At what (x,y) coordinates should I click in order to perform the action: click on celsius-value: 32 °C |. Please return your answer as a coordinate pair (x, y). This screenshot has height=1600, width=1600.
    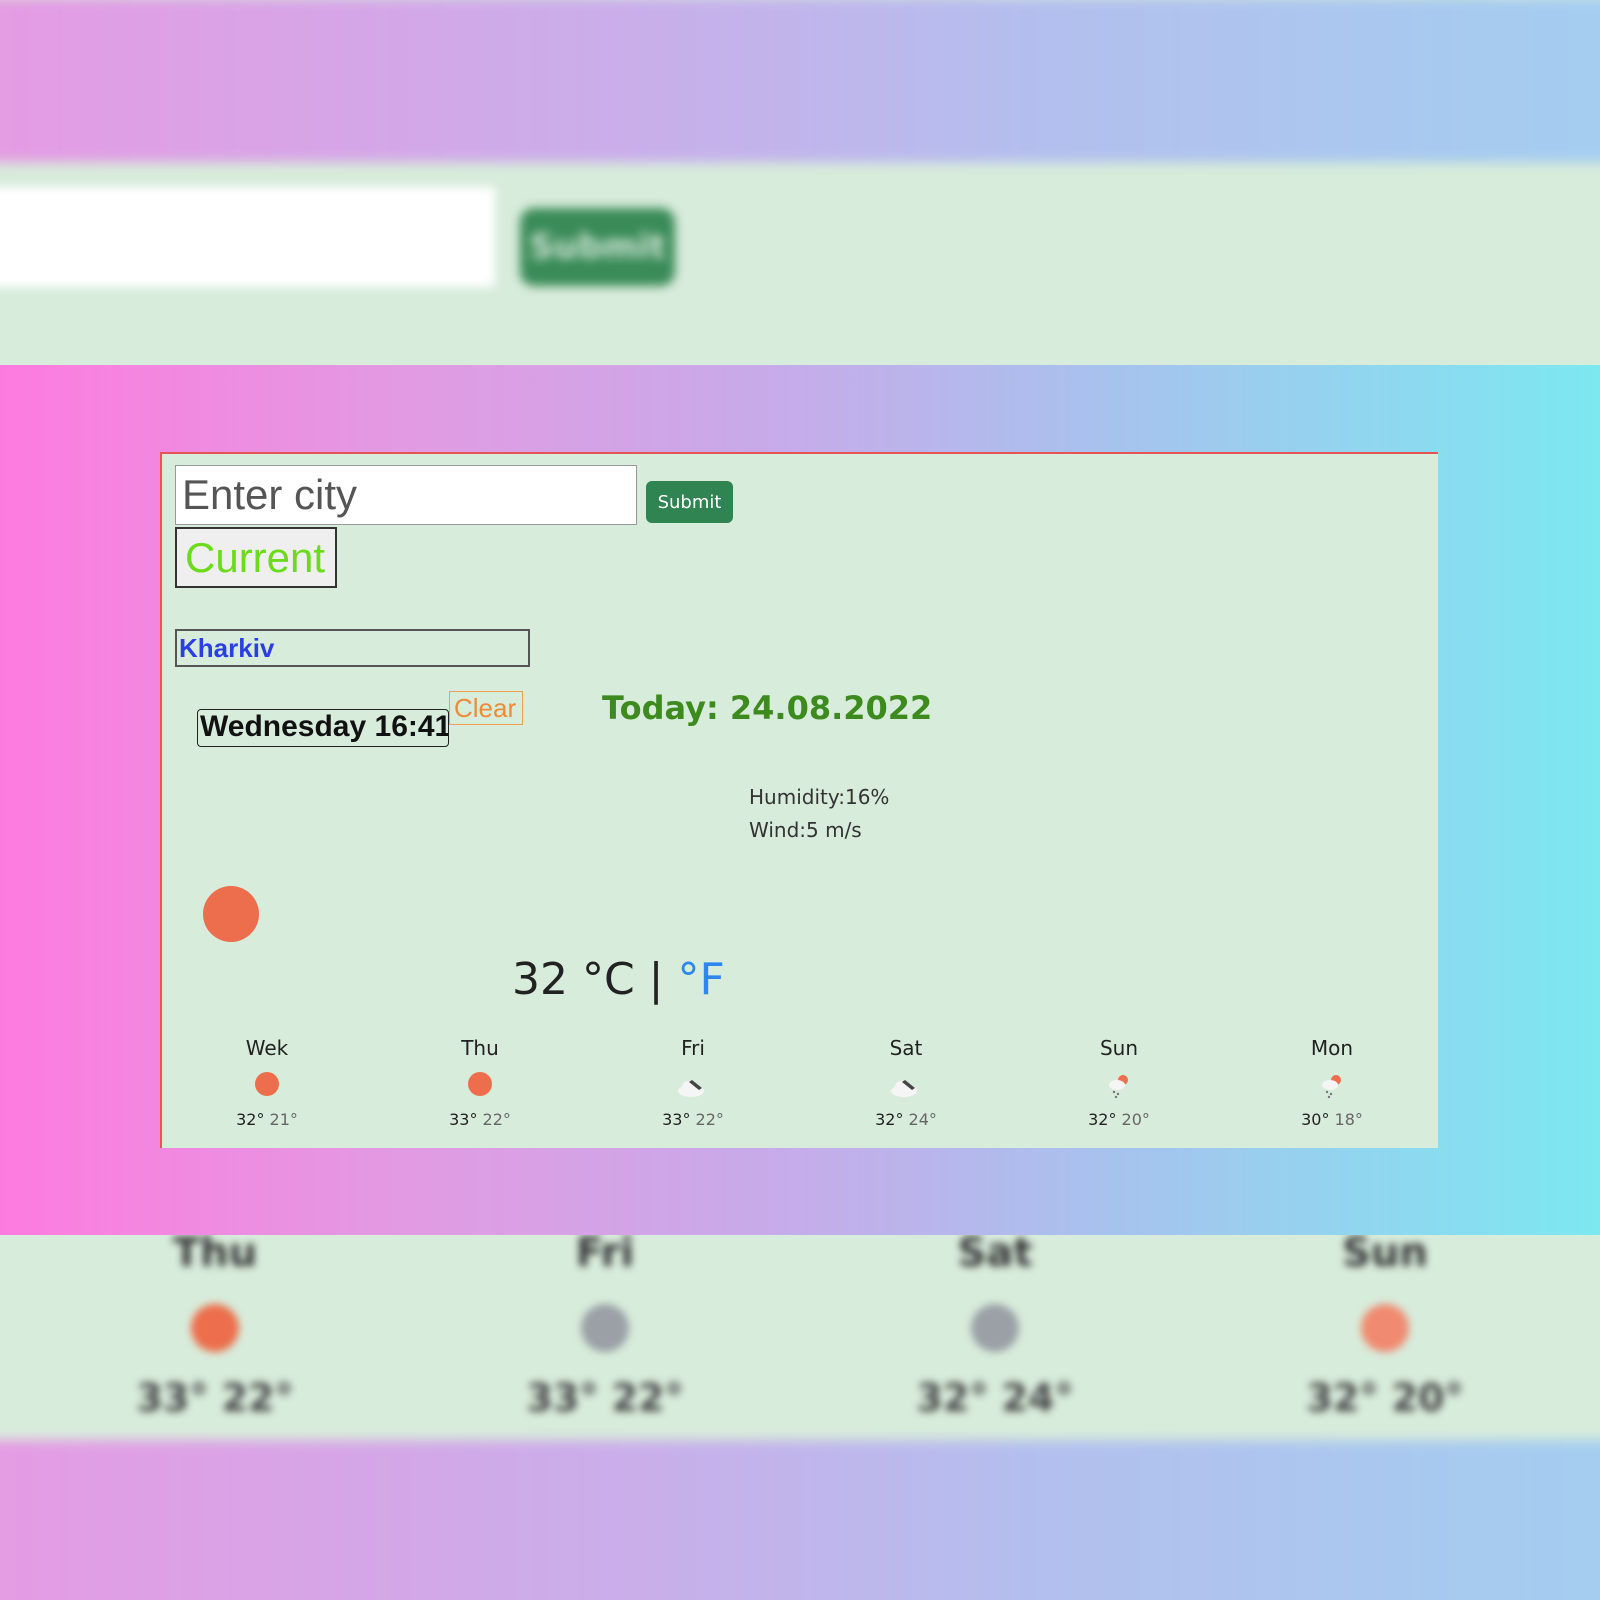
    Looking at the image, I should click on (588, 979).